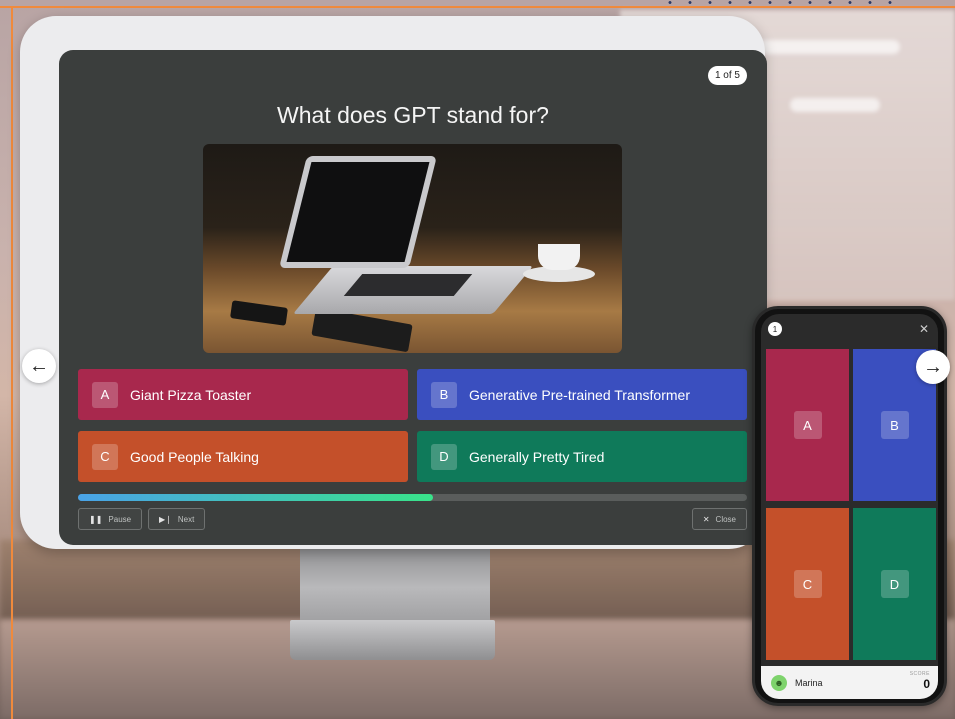  I want to click on pause-icon: ❚❚, so click(96, 519).